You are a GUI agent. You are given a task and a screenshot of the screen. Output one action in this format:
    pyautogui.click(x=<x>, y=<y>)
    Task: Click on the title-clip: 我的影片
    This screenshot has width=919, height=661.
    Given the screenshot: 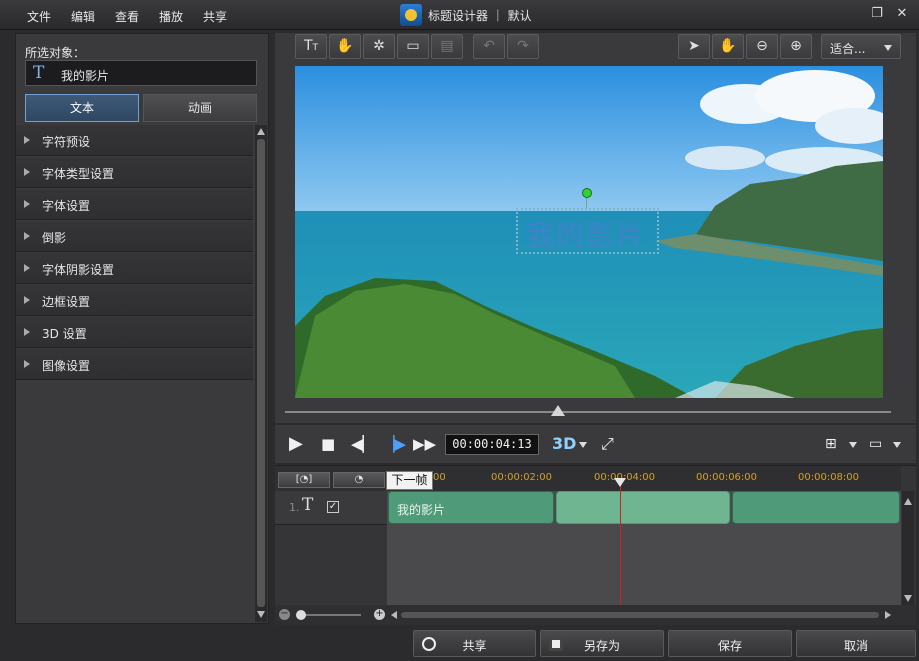 What is the action you would take?
    pyautogui.click(x=471, y=507)
    